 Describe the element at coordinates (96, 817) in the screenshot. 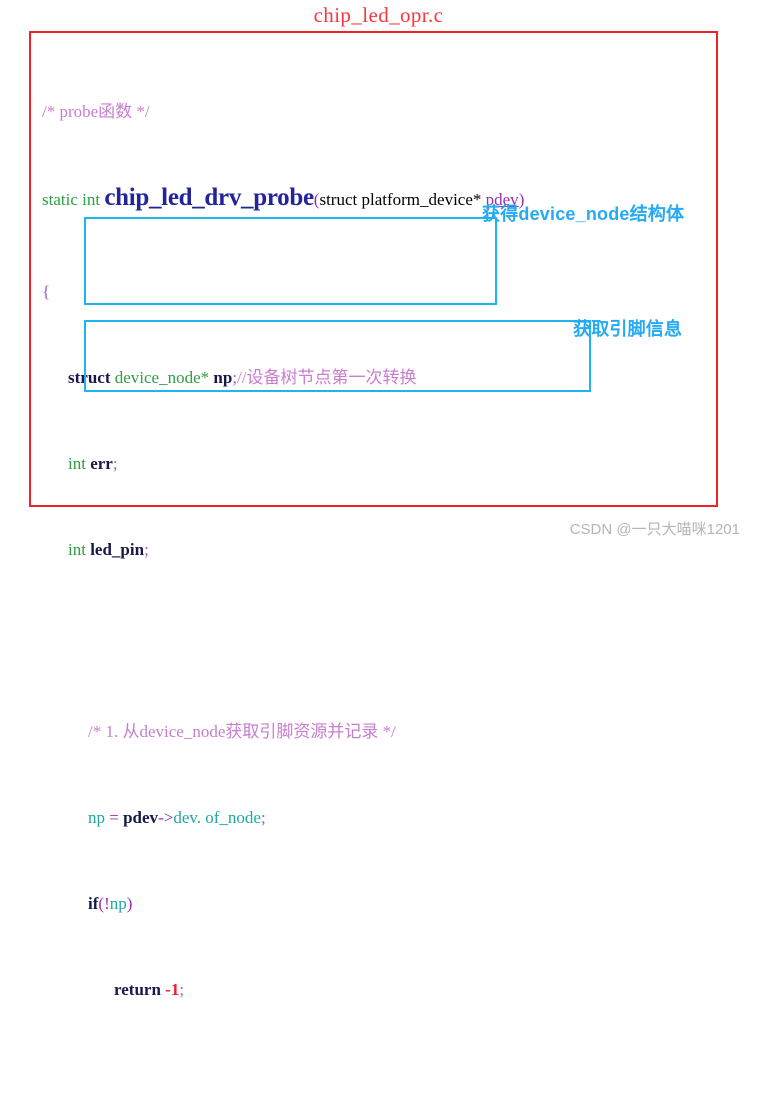

I see `np-lhs: np` at that location.